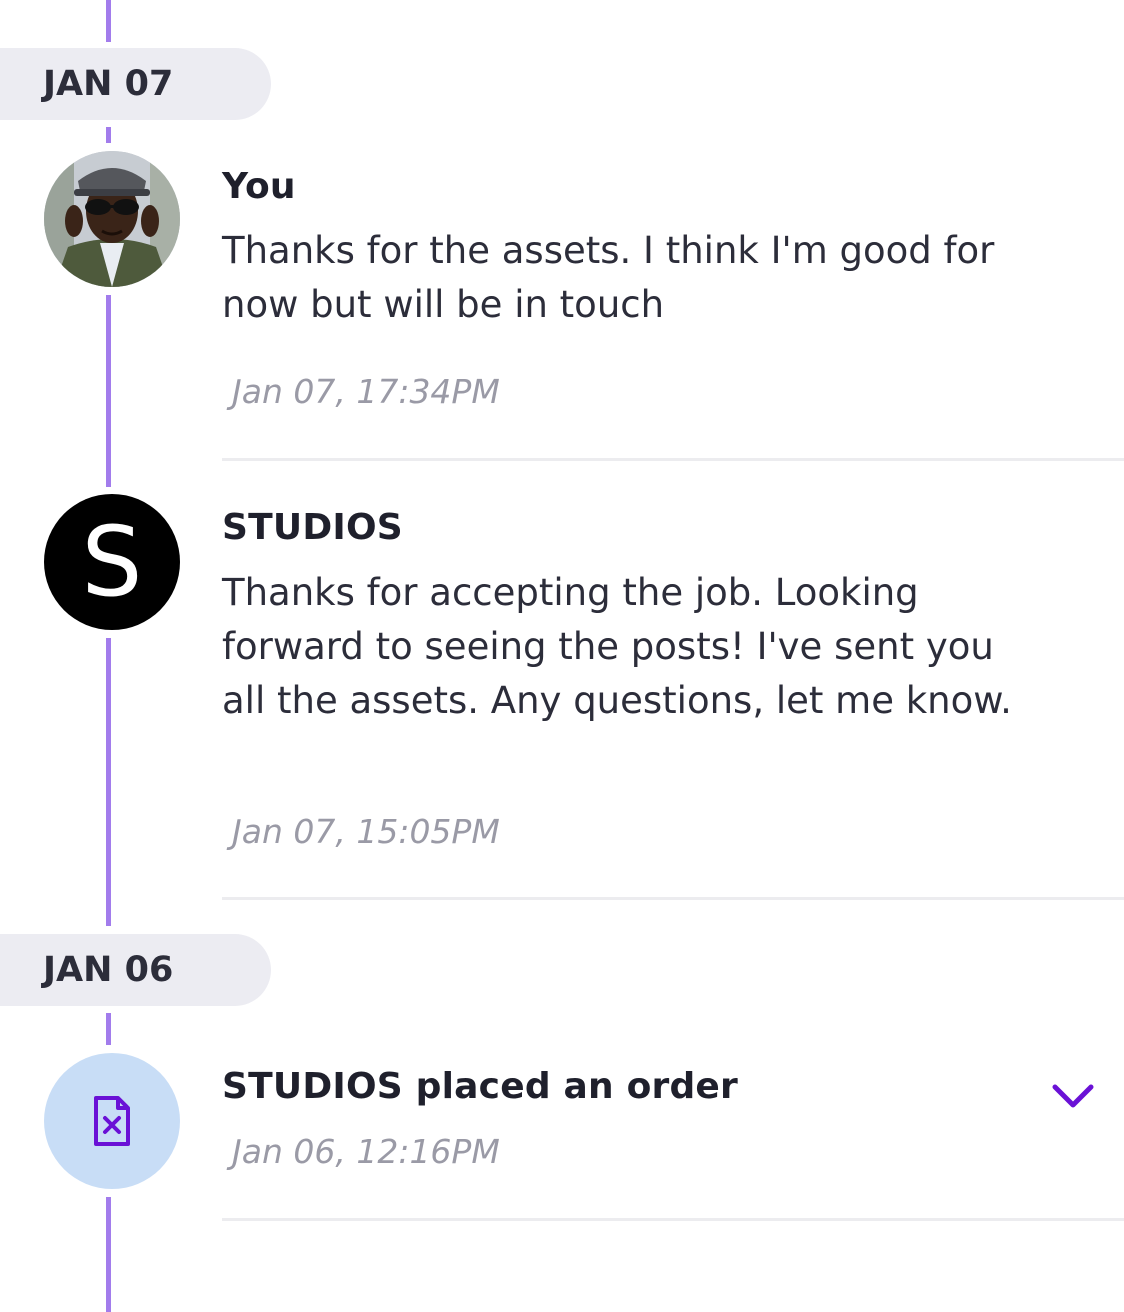  What do you see at coordinates (259, 186) in the screenshot?
I see `message-author: You` at bounding box center [259, 186].